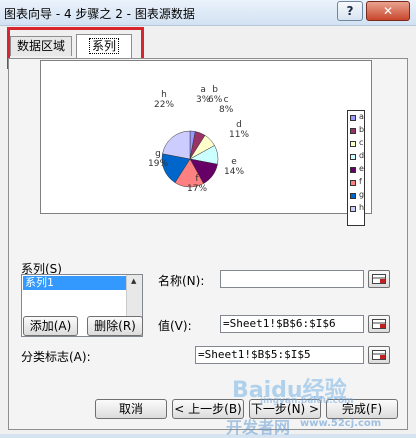  What do you see at coordinates (362, 129) in the screenshot?
I see `legend-label: b` at bounding box center [362, 129].